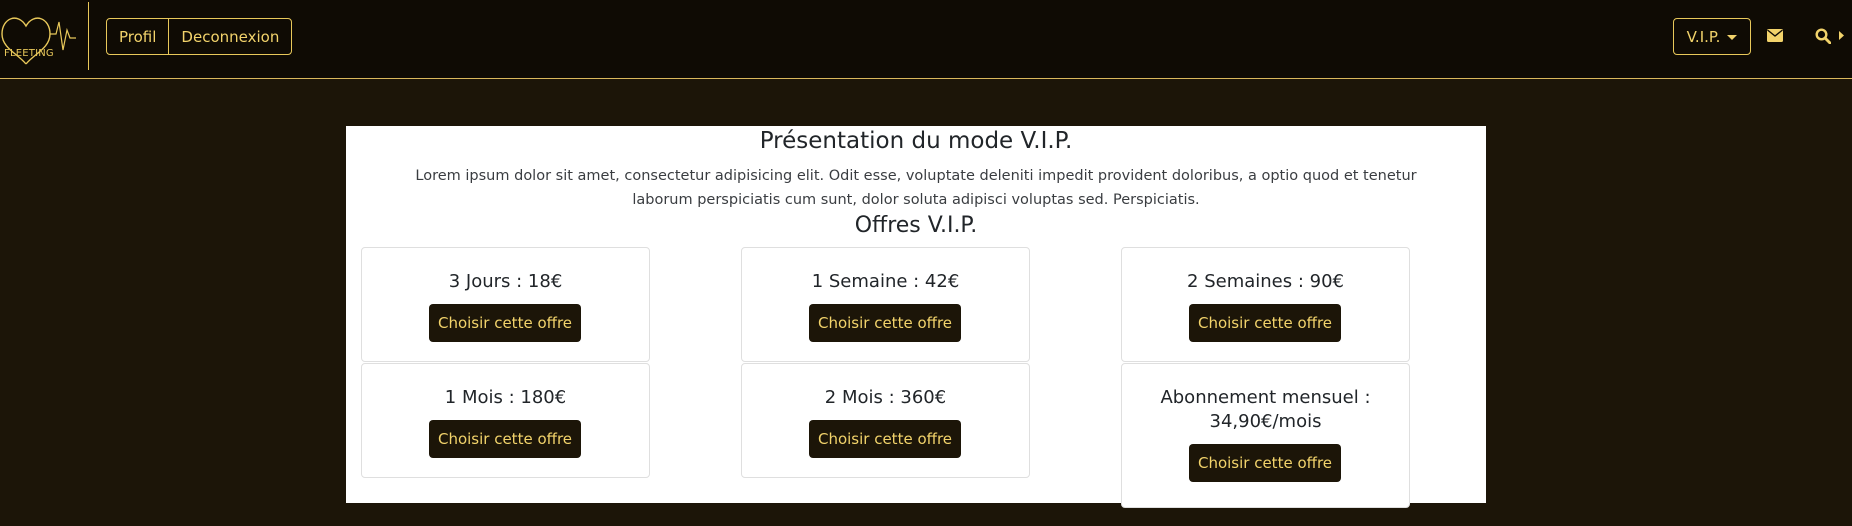 The image size is (1852, 526). I want to click on navbar-divider, so click(88, 36).